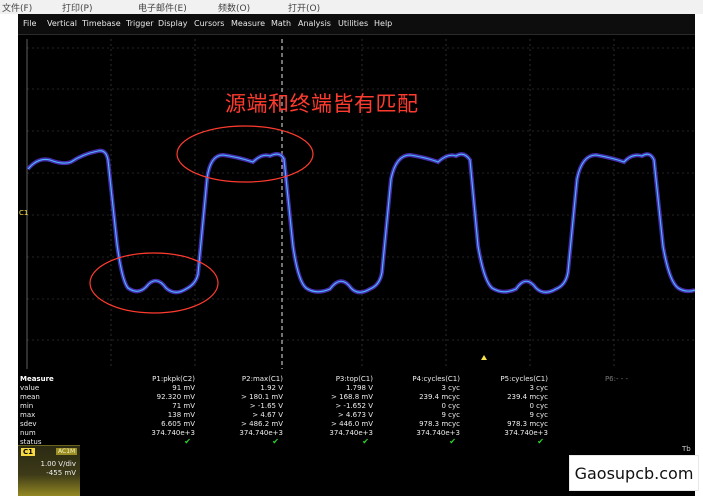  What do you see at coordinates (699, 255) in the screenshot?
I see `right-edge` at bounding box center [699, 255].